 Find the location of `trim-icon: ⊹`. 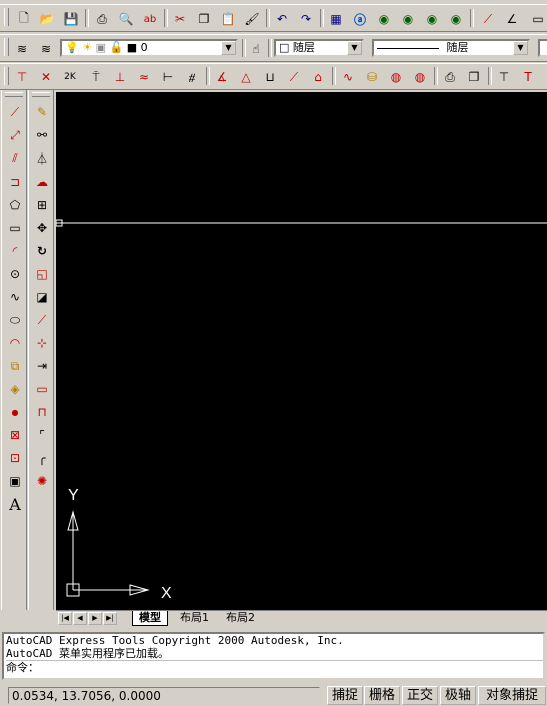

trim-icon: ⊹ is located at coordinates (42, 343).